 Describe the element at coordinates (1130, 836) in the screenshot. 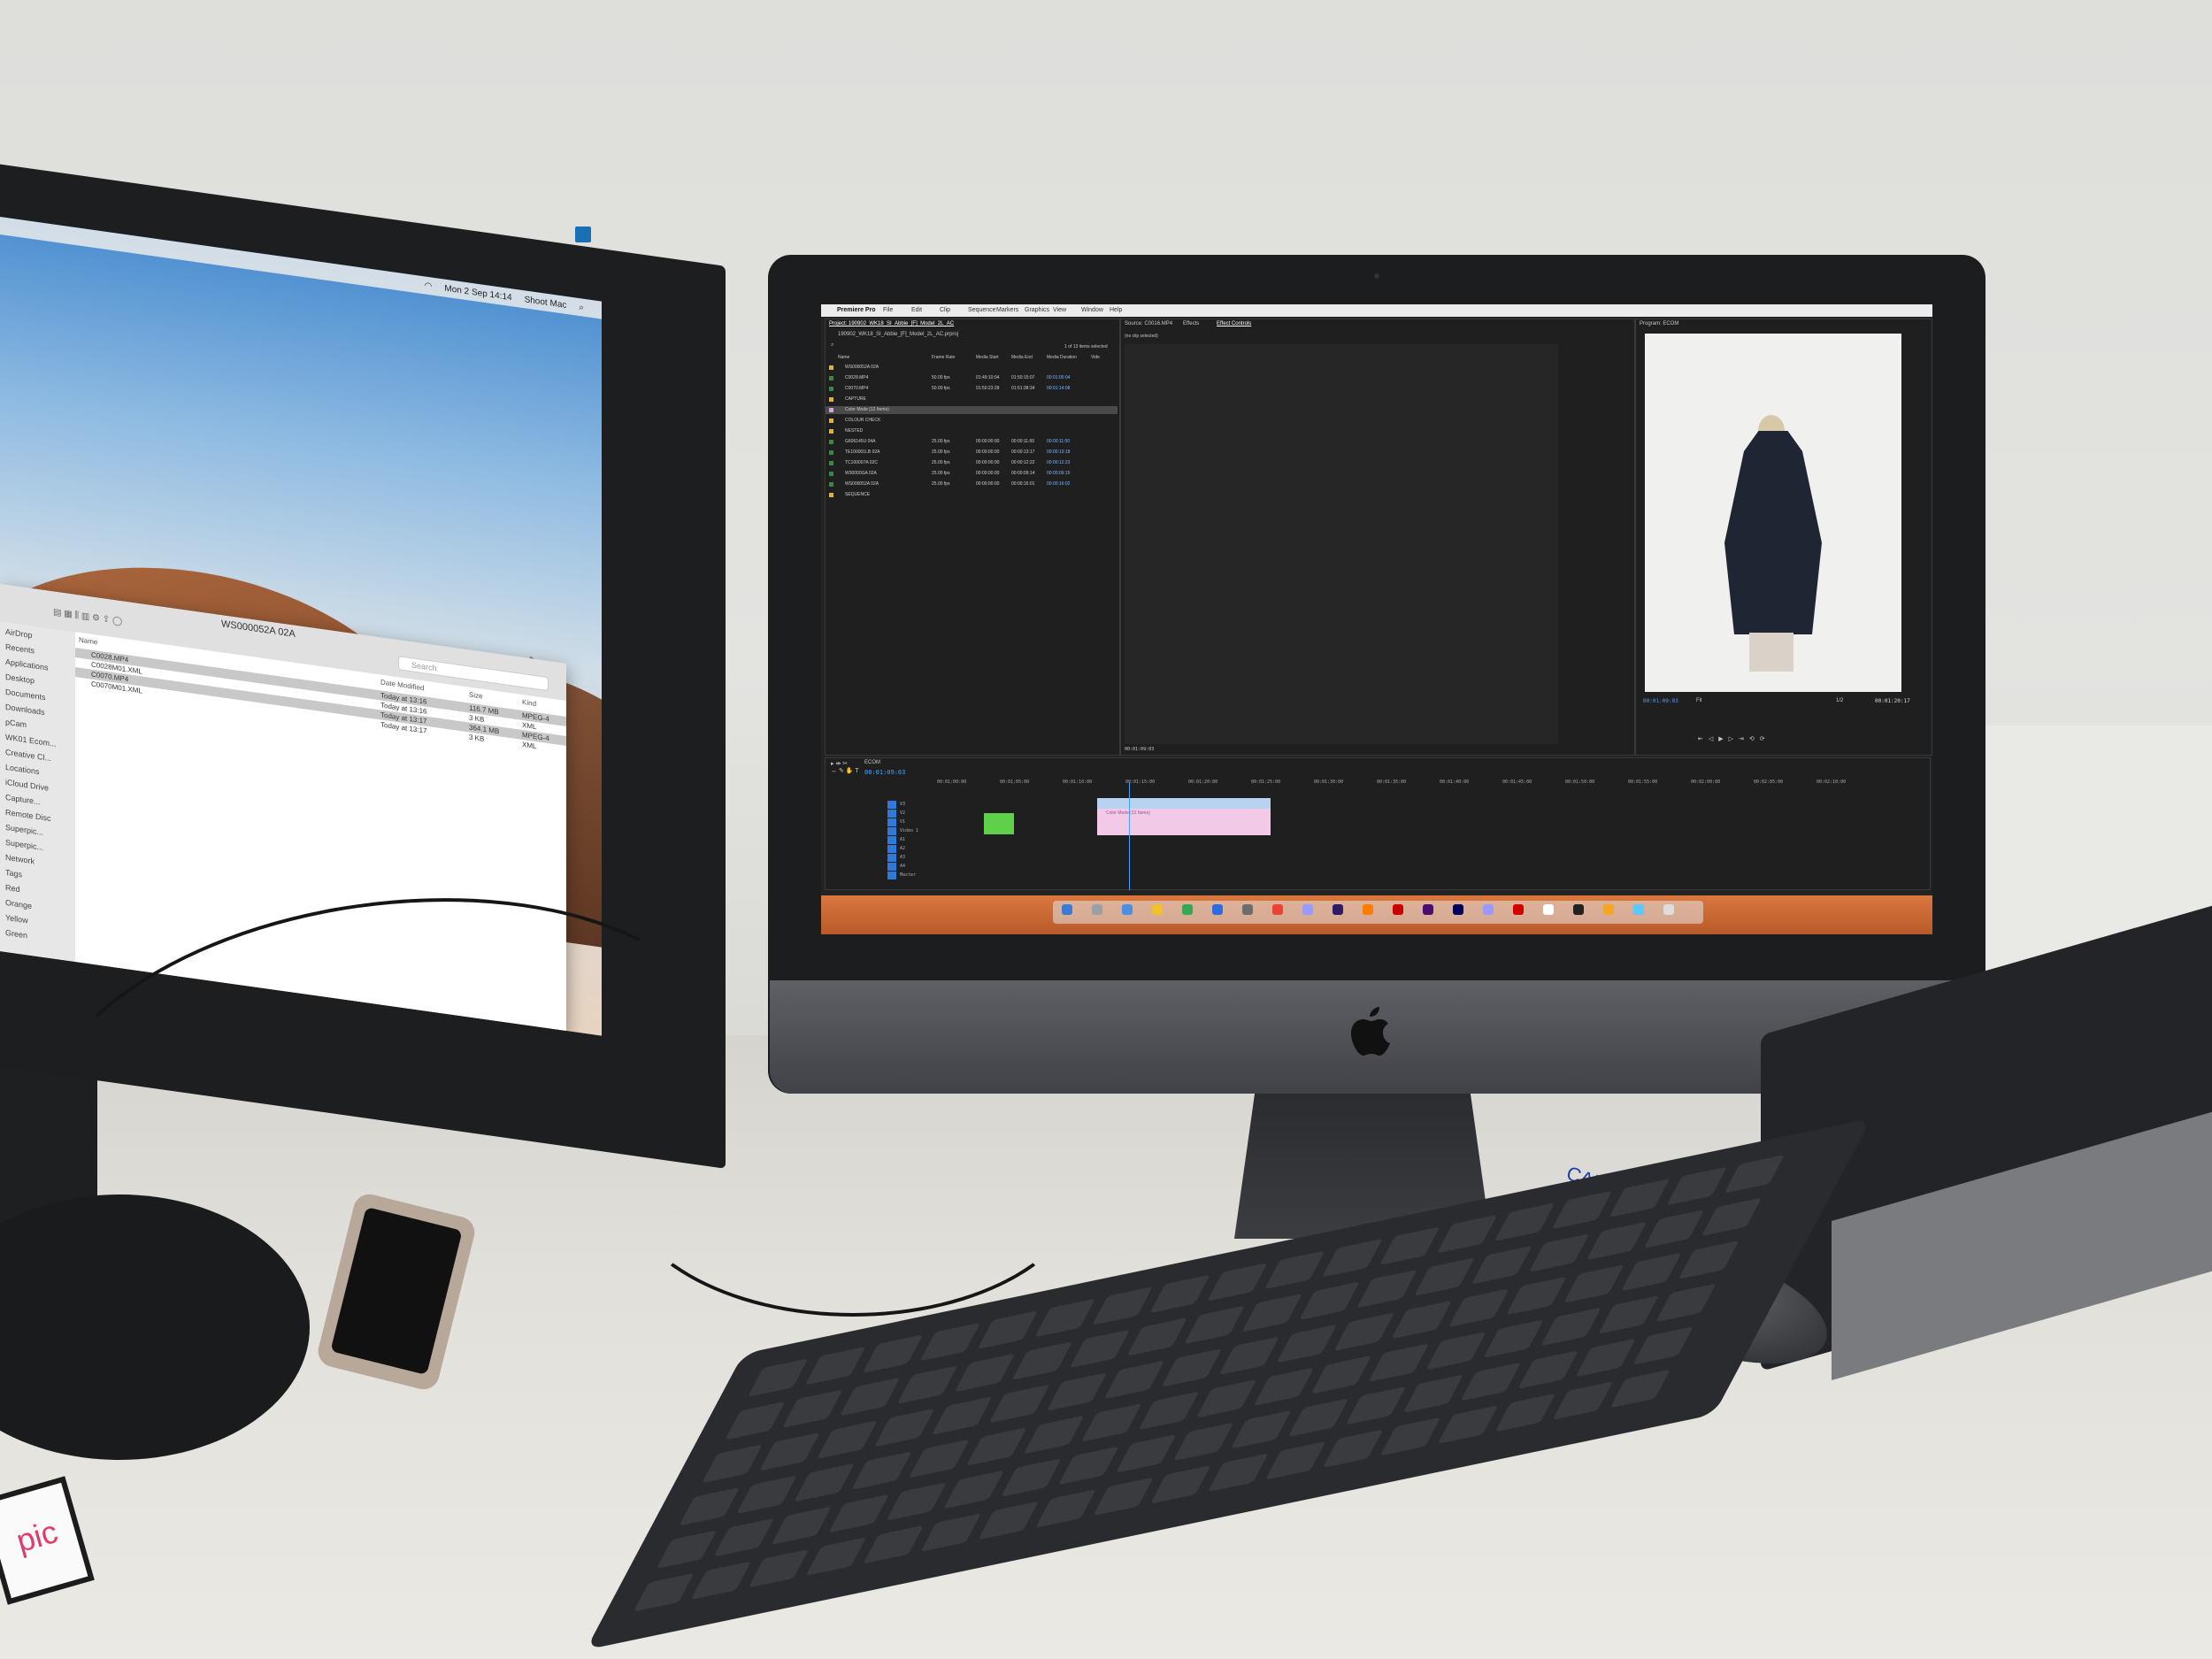

I see `playhead` at that location.